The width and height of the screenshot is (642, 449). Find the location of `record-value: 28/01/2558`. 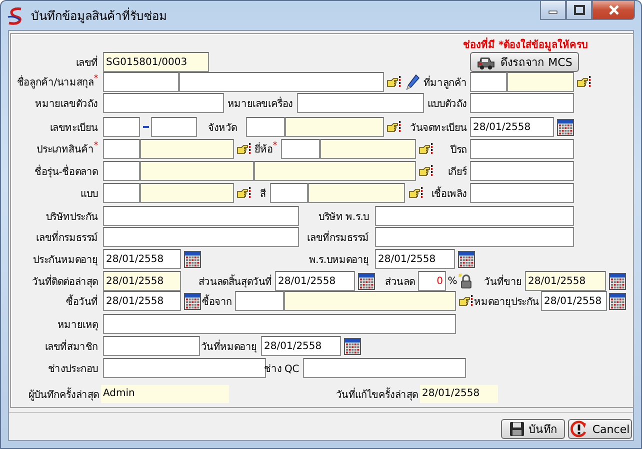

record-value: 28/01/2558 is located at coordinates (459, 394).